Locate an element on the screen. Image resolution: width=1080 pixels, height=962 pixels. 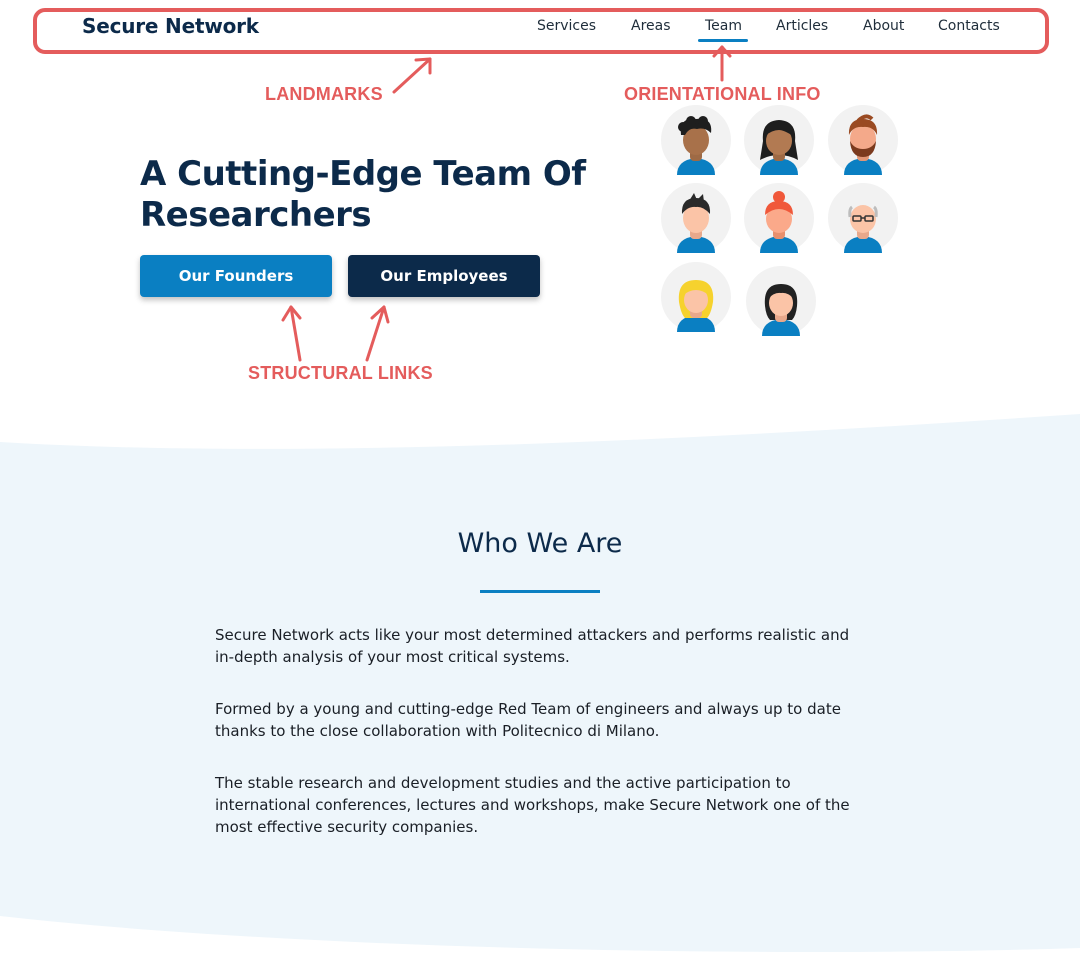
who-we-are-title: Who We Are is located at coordinates (540, 543).